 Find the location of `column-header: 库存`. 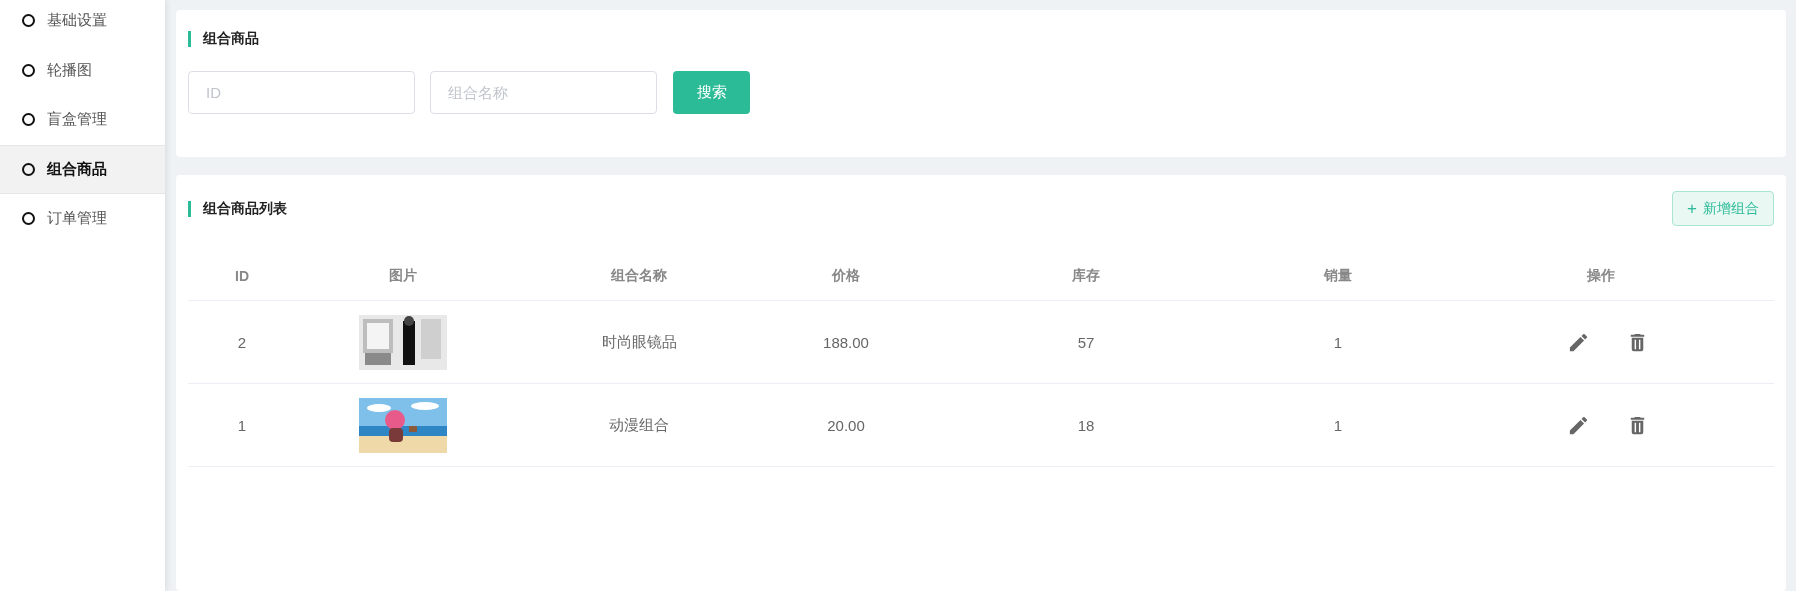

column-header: 库存 is located at coordinates (1086, 276).